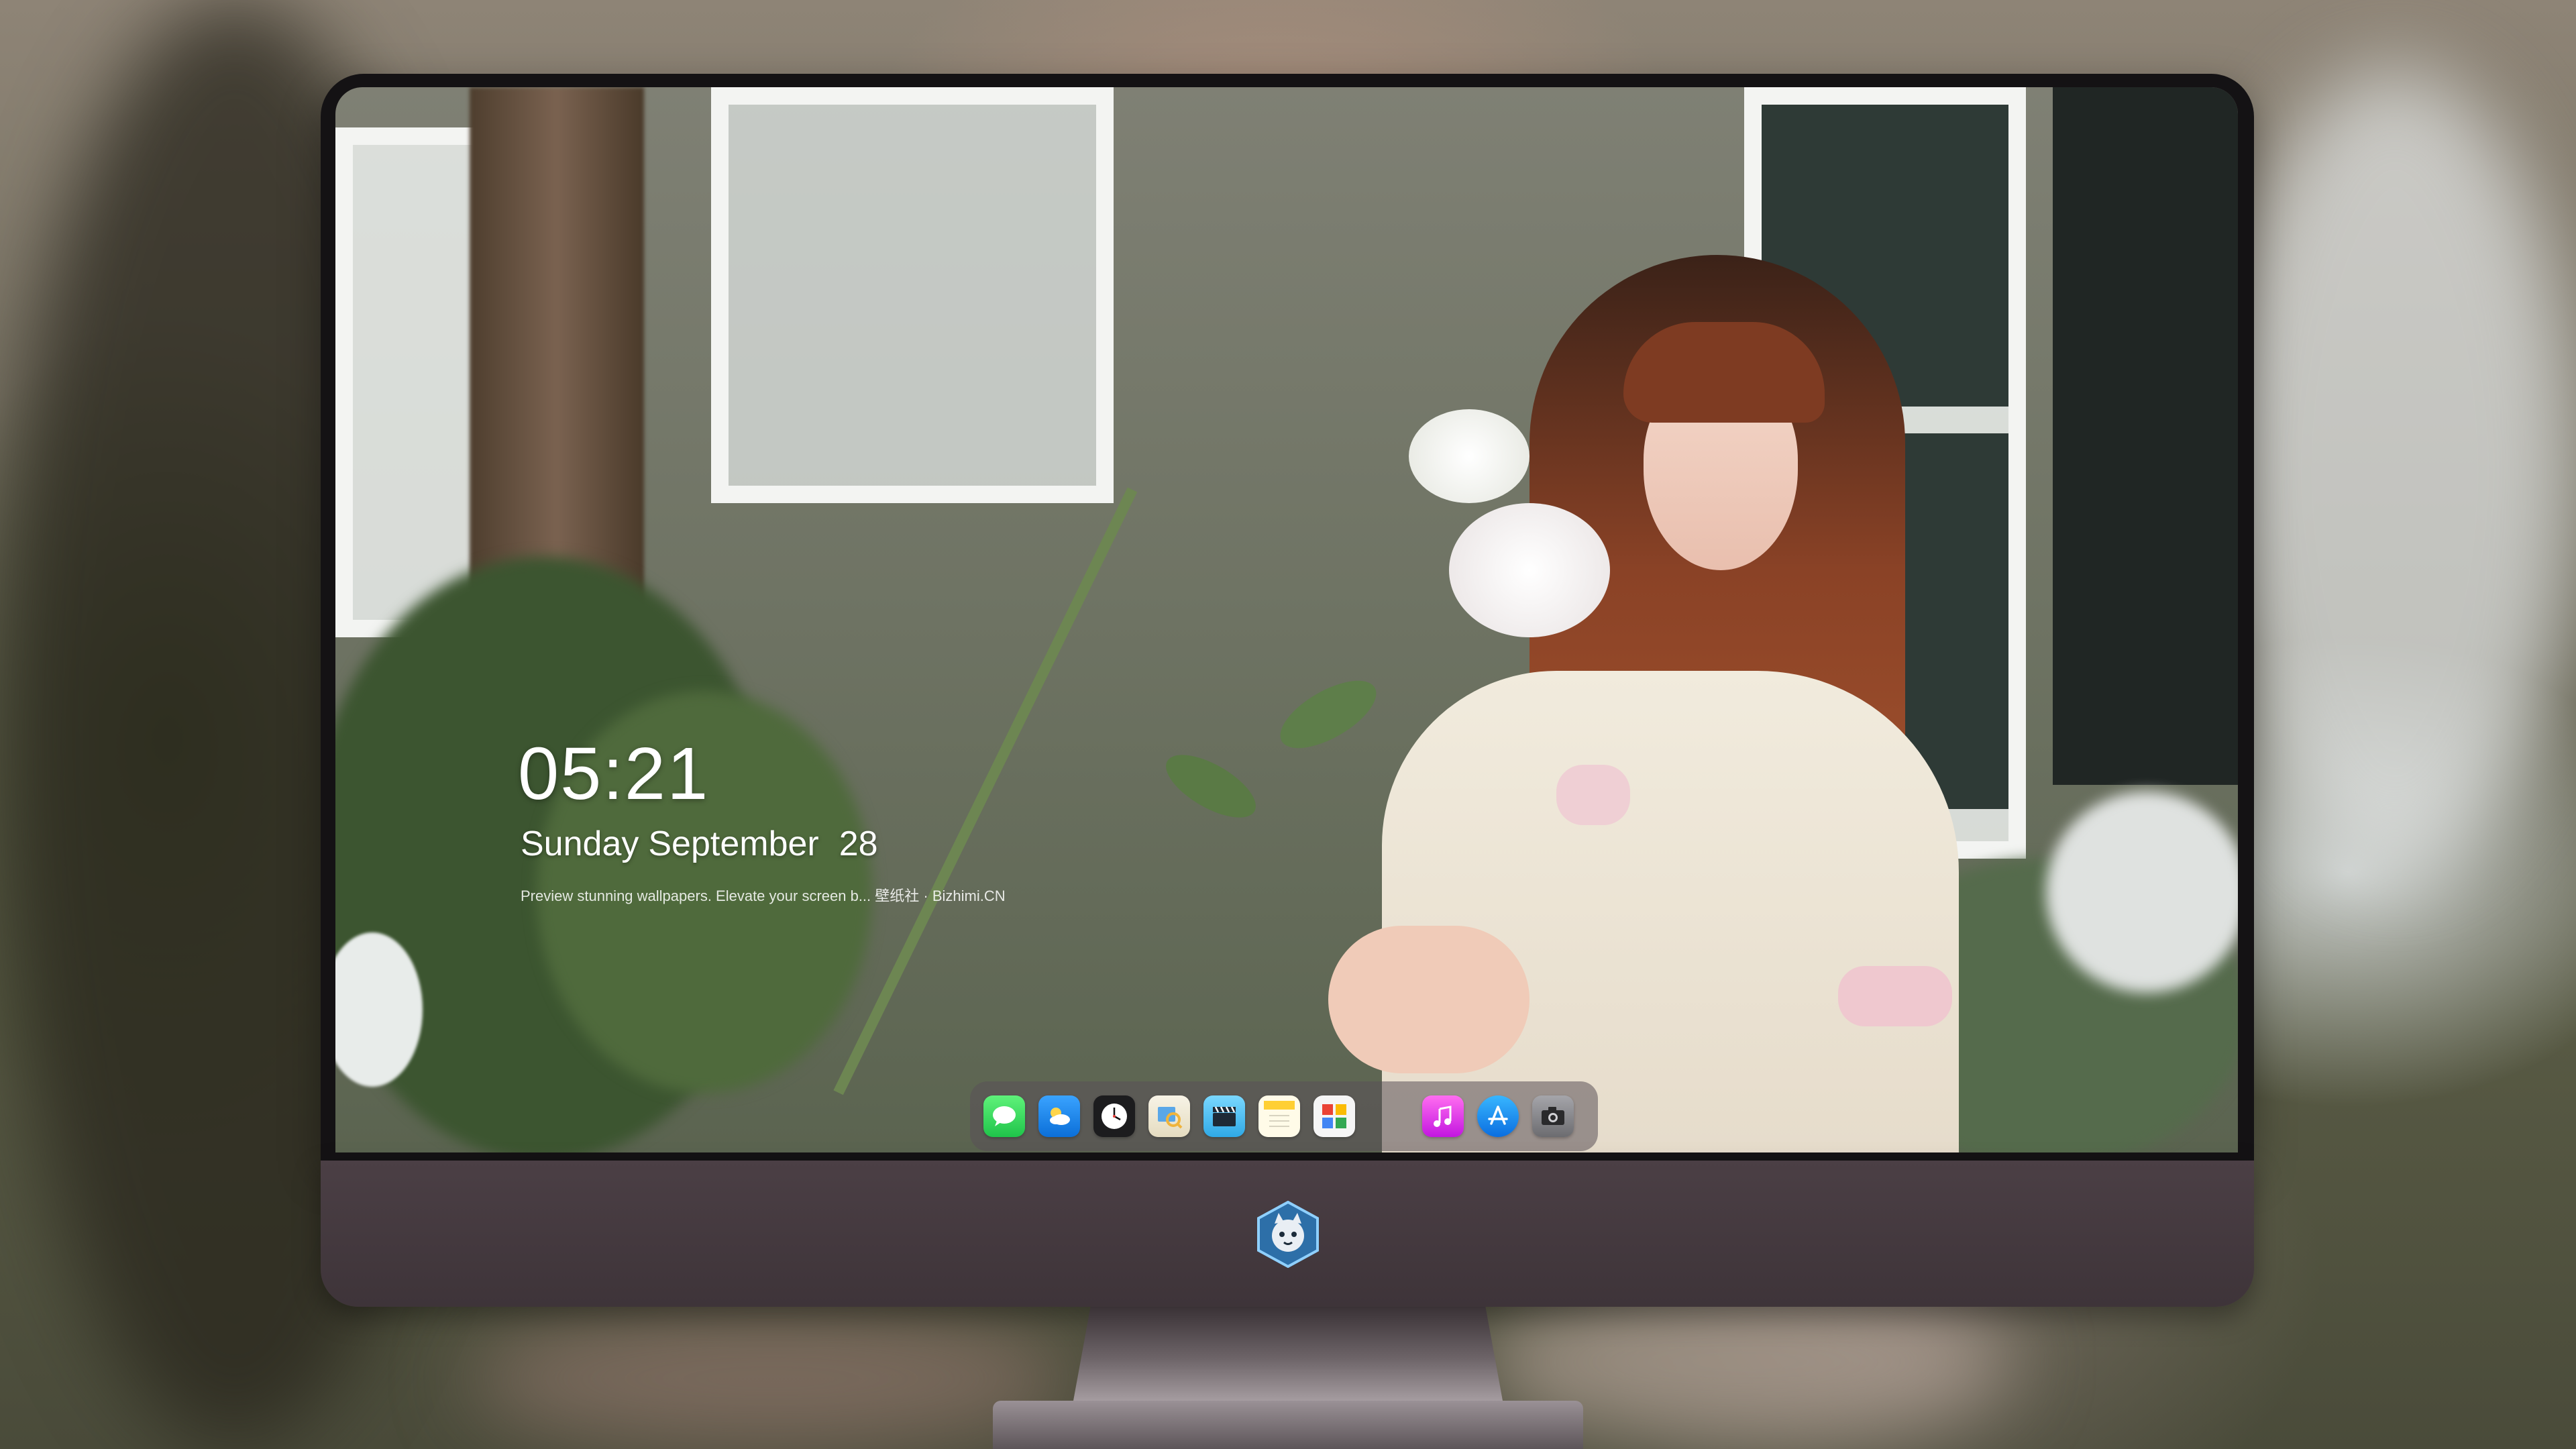 The width and height of the screenshot is (2576, 1449). I want to click on lock-screen-date: Sunday September 28, so click(699, 844).